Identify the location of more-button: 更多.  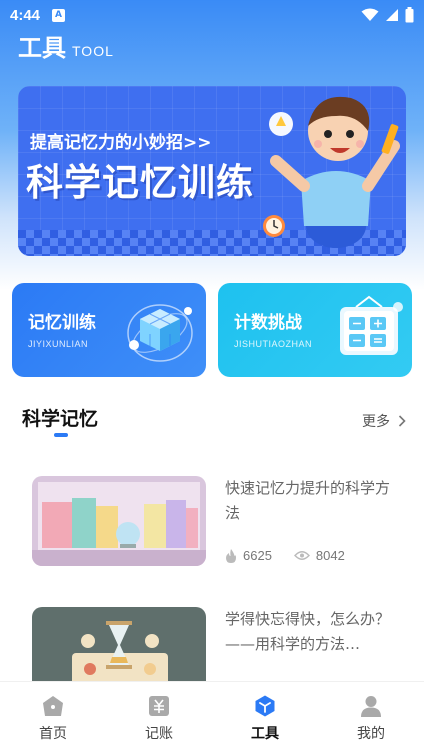
(384, 421).